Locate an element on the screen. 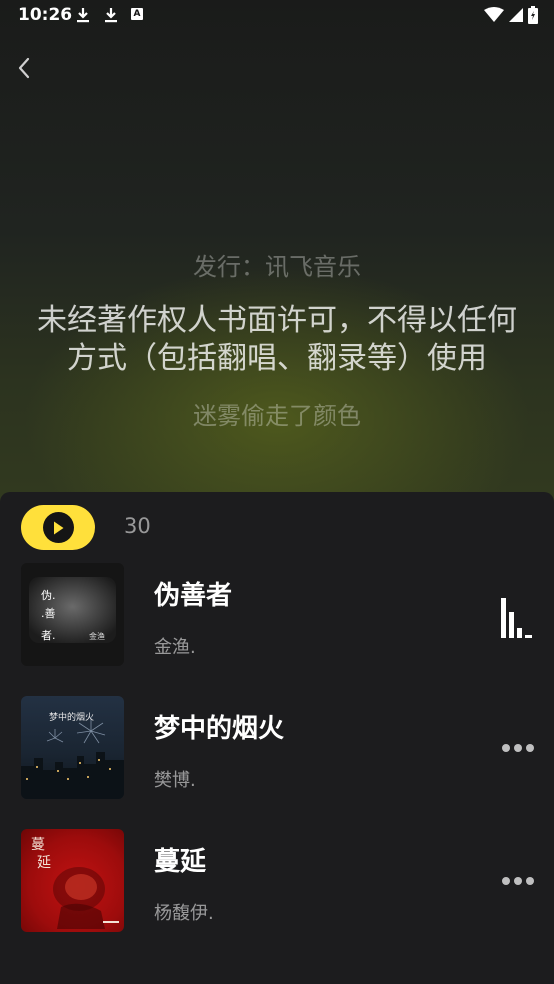 The image size is (554, 984). song-row: 蔓 延 蔓延 杨馥伊. is located at coordinates (277, 881).